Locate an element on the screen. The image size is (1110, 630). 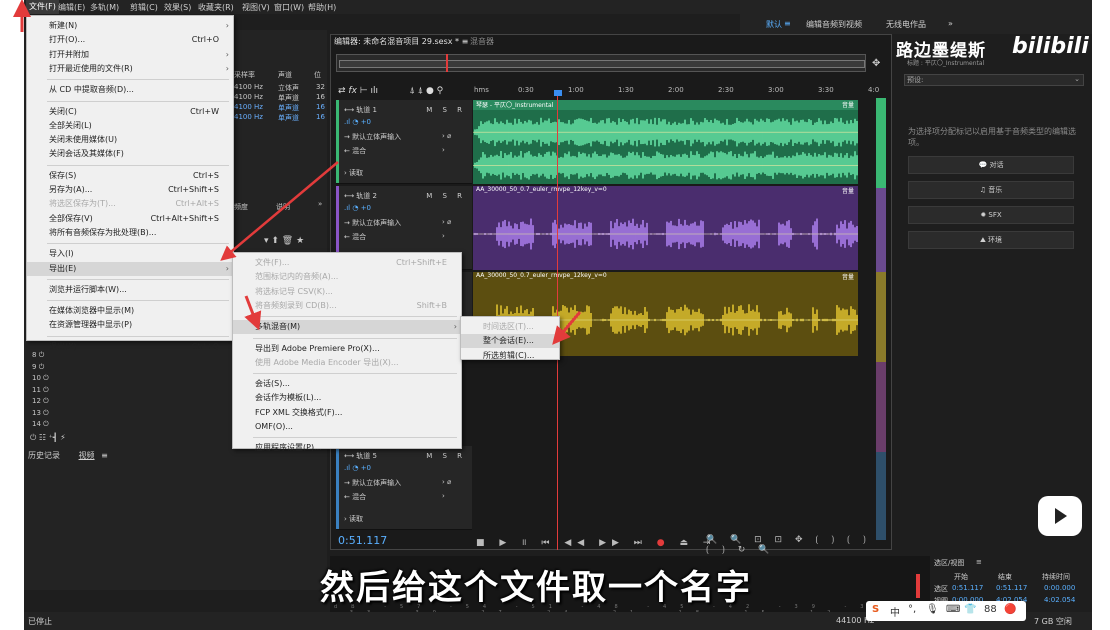
track-name: ⟷ 轨道 2 is located at coordinates (360, 196).